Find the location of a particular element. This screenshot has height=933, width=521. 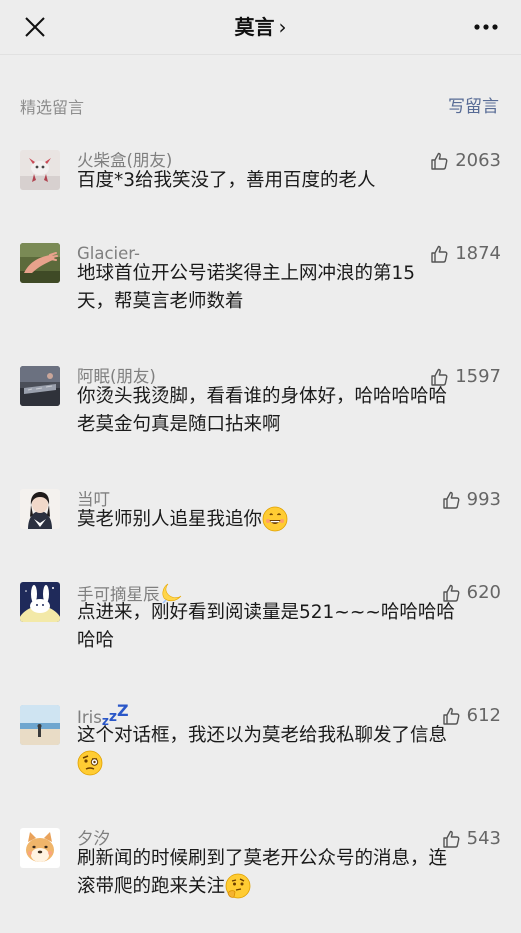

more-dots-icon is located at coordinates (486, 27).